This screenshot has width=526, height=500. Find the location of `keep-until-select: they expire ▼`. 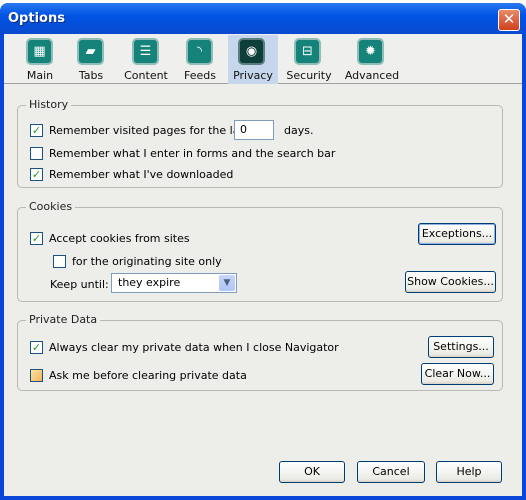

keep-until-select: they expire ▼ is located at coordinates (174, 283).